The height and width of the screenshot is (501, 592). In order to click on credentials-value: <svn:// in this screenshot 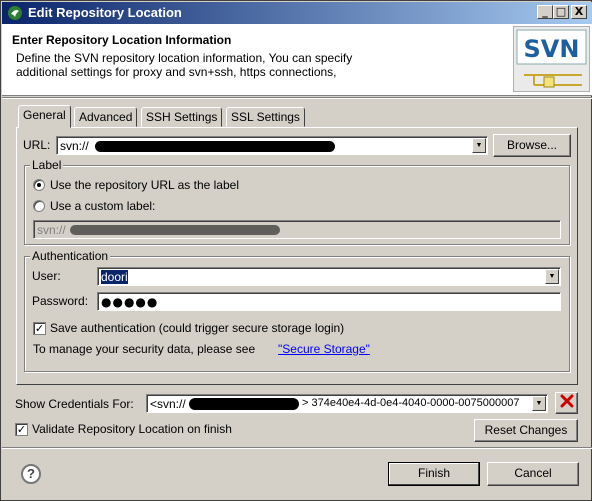, I will do `click(168, 404)`.